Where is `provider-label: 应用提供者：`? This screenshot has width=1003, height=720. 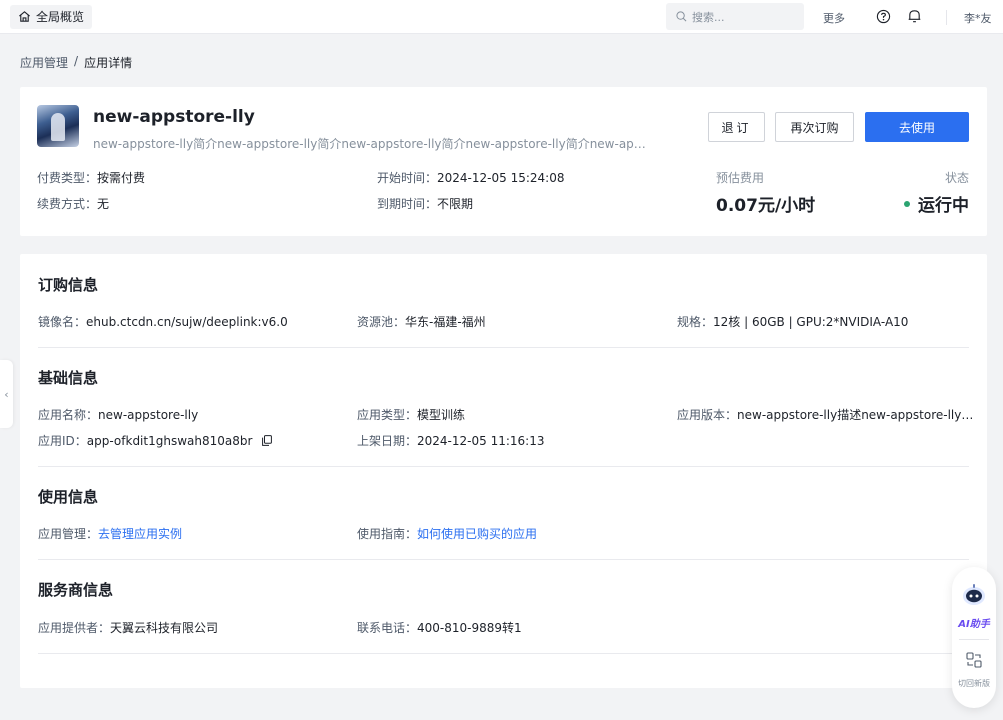 provider-label: 应用提供者： is located at coordinates (74, 628).